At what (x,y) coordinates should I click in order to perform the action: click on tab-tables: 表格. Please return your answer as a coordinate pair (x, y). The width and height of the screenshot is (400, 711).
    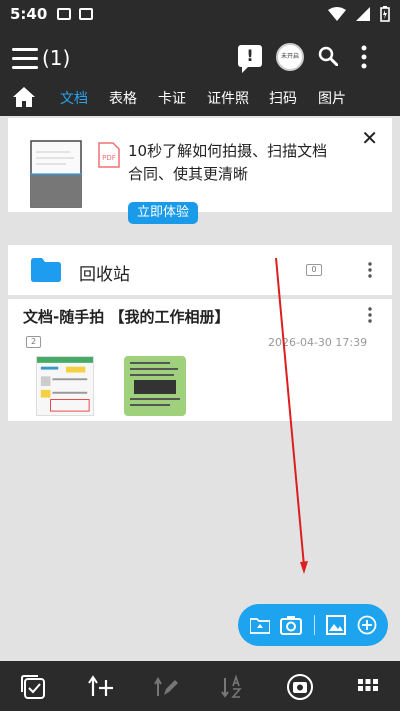
    Looking at the image, I should click on (123, 98).